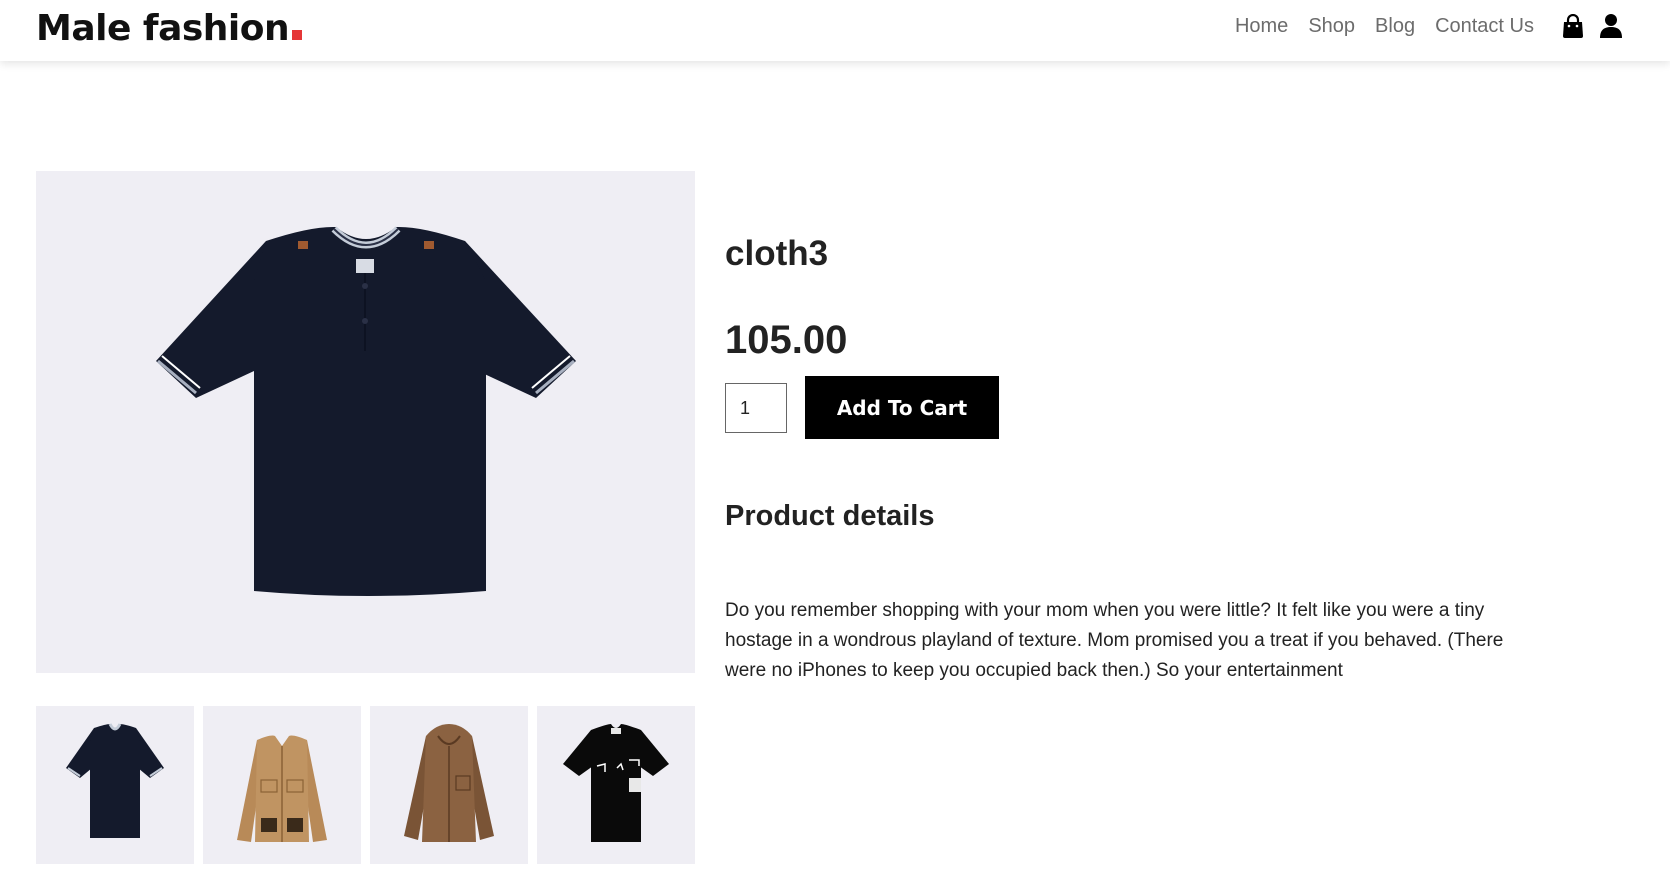 The image size is (1670, 882). Describe the element at coordinates (1432, 26) in the screenshot. I see `nav-links: Home Shop Blog Contact Us` at that location.